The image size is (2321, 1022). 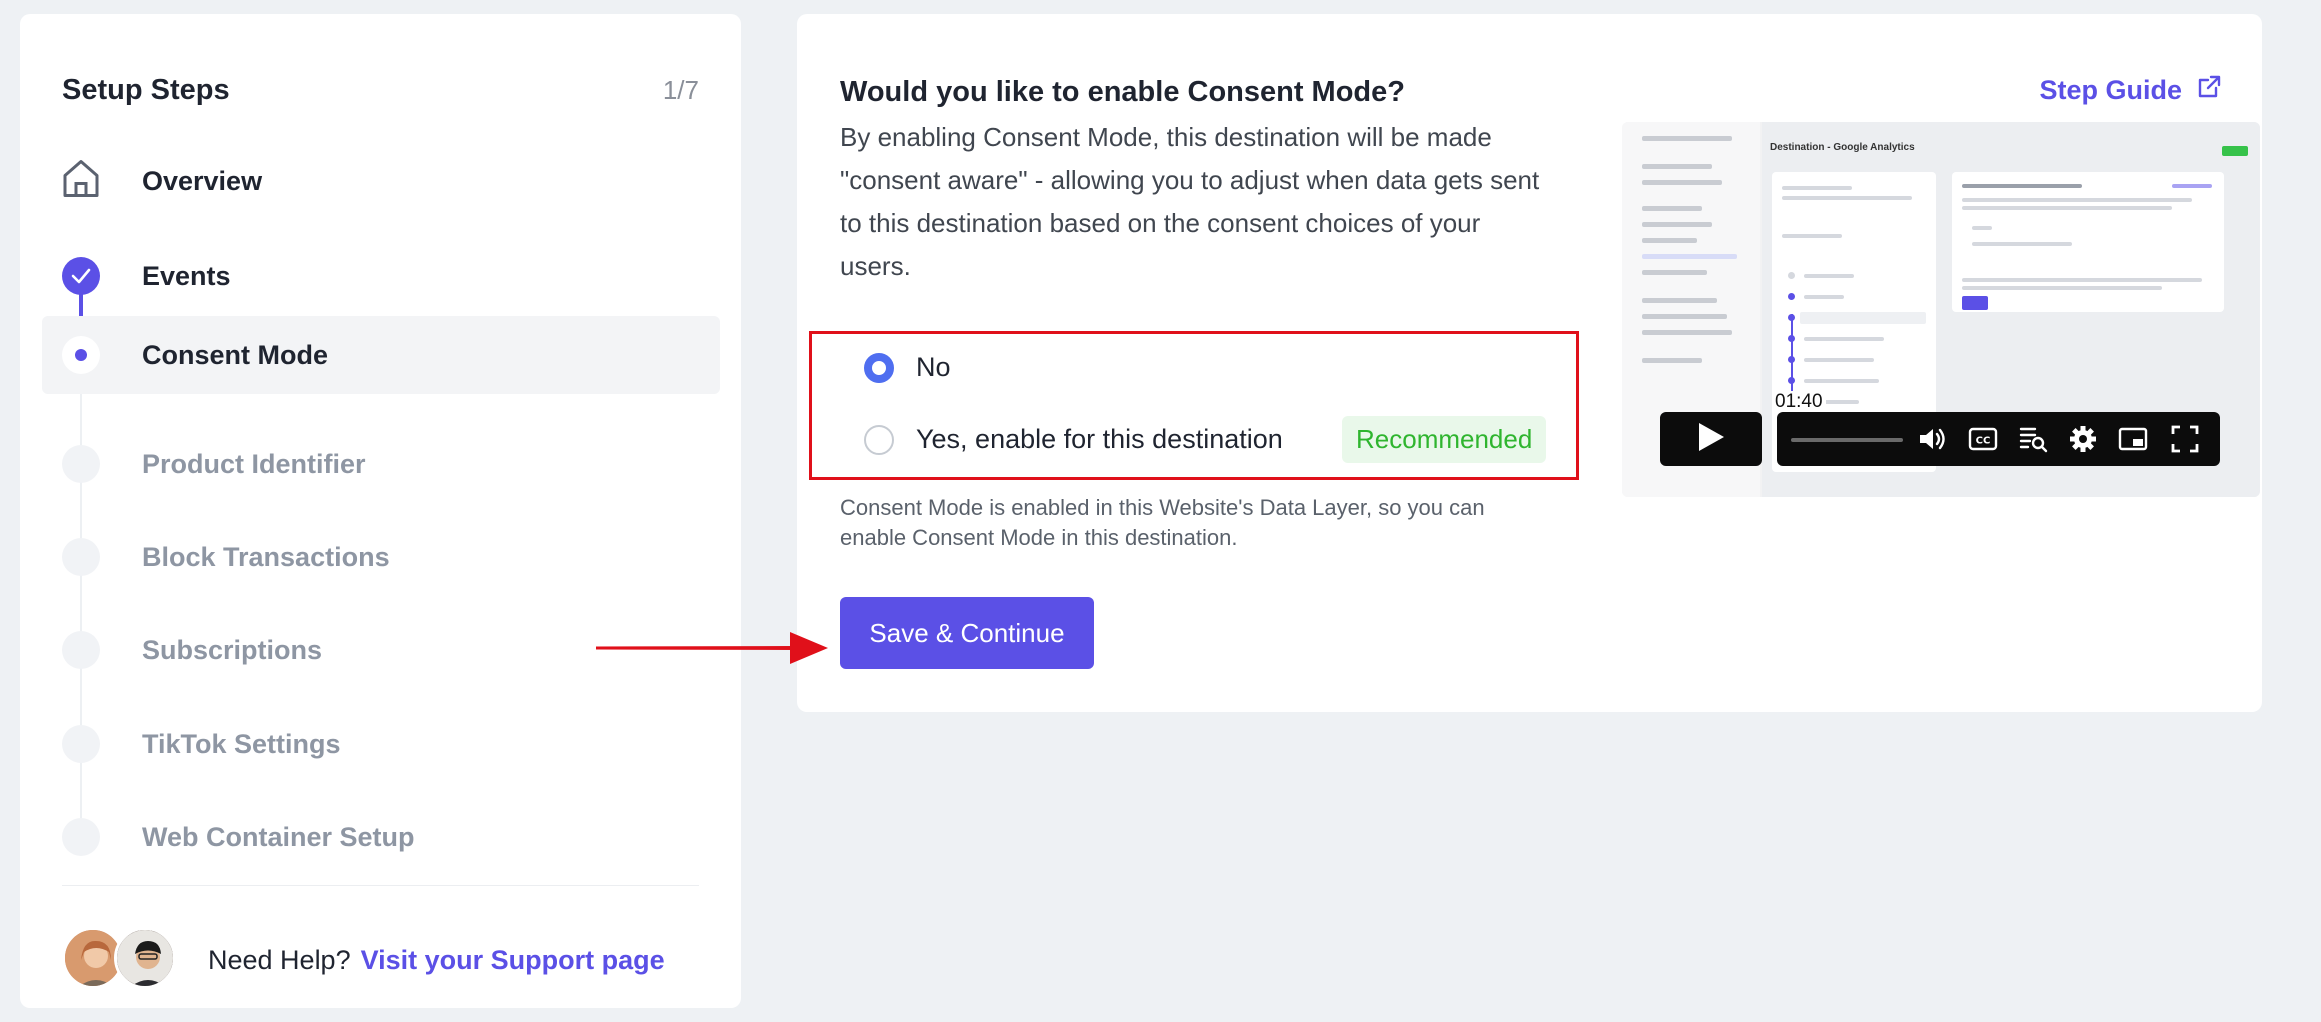 What do you see at coordinates (933, 367) in the screenshot?
I see `option-label: No` at bounding box center [933, 367].